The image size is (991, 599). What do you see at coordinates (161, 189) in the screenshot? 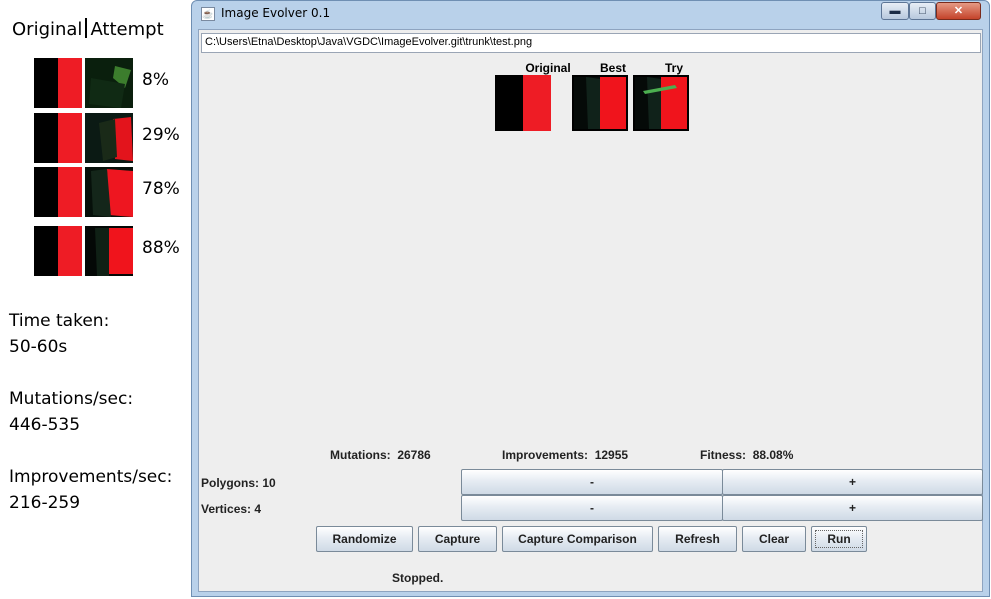
I see `fitness-percent: 78%` at bounding box center [161, 189].